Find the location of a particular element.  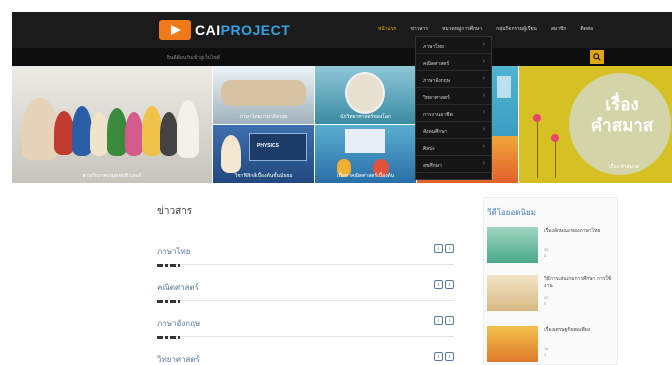

video-title: วิธีการเล่นเกมการศึกษา การใช้งาน is located at coordinates (580, 283).